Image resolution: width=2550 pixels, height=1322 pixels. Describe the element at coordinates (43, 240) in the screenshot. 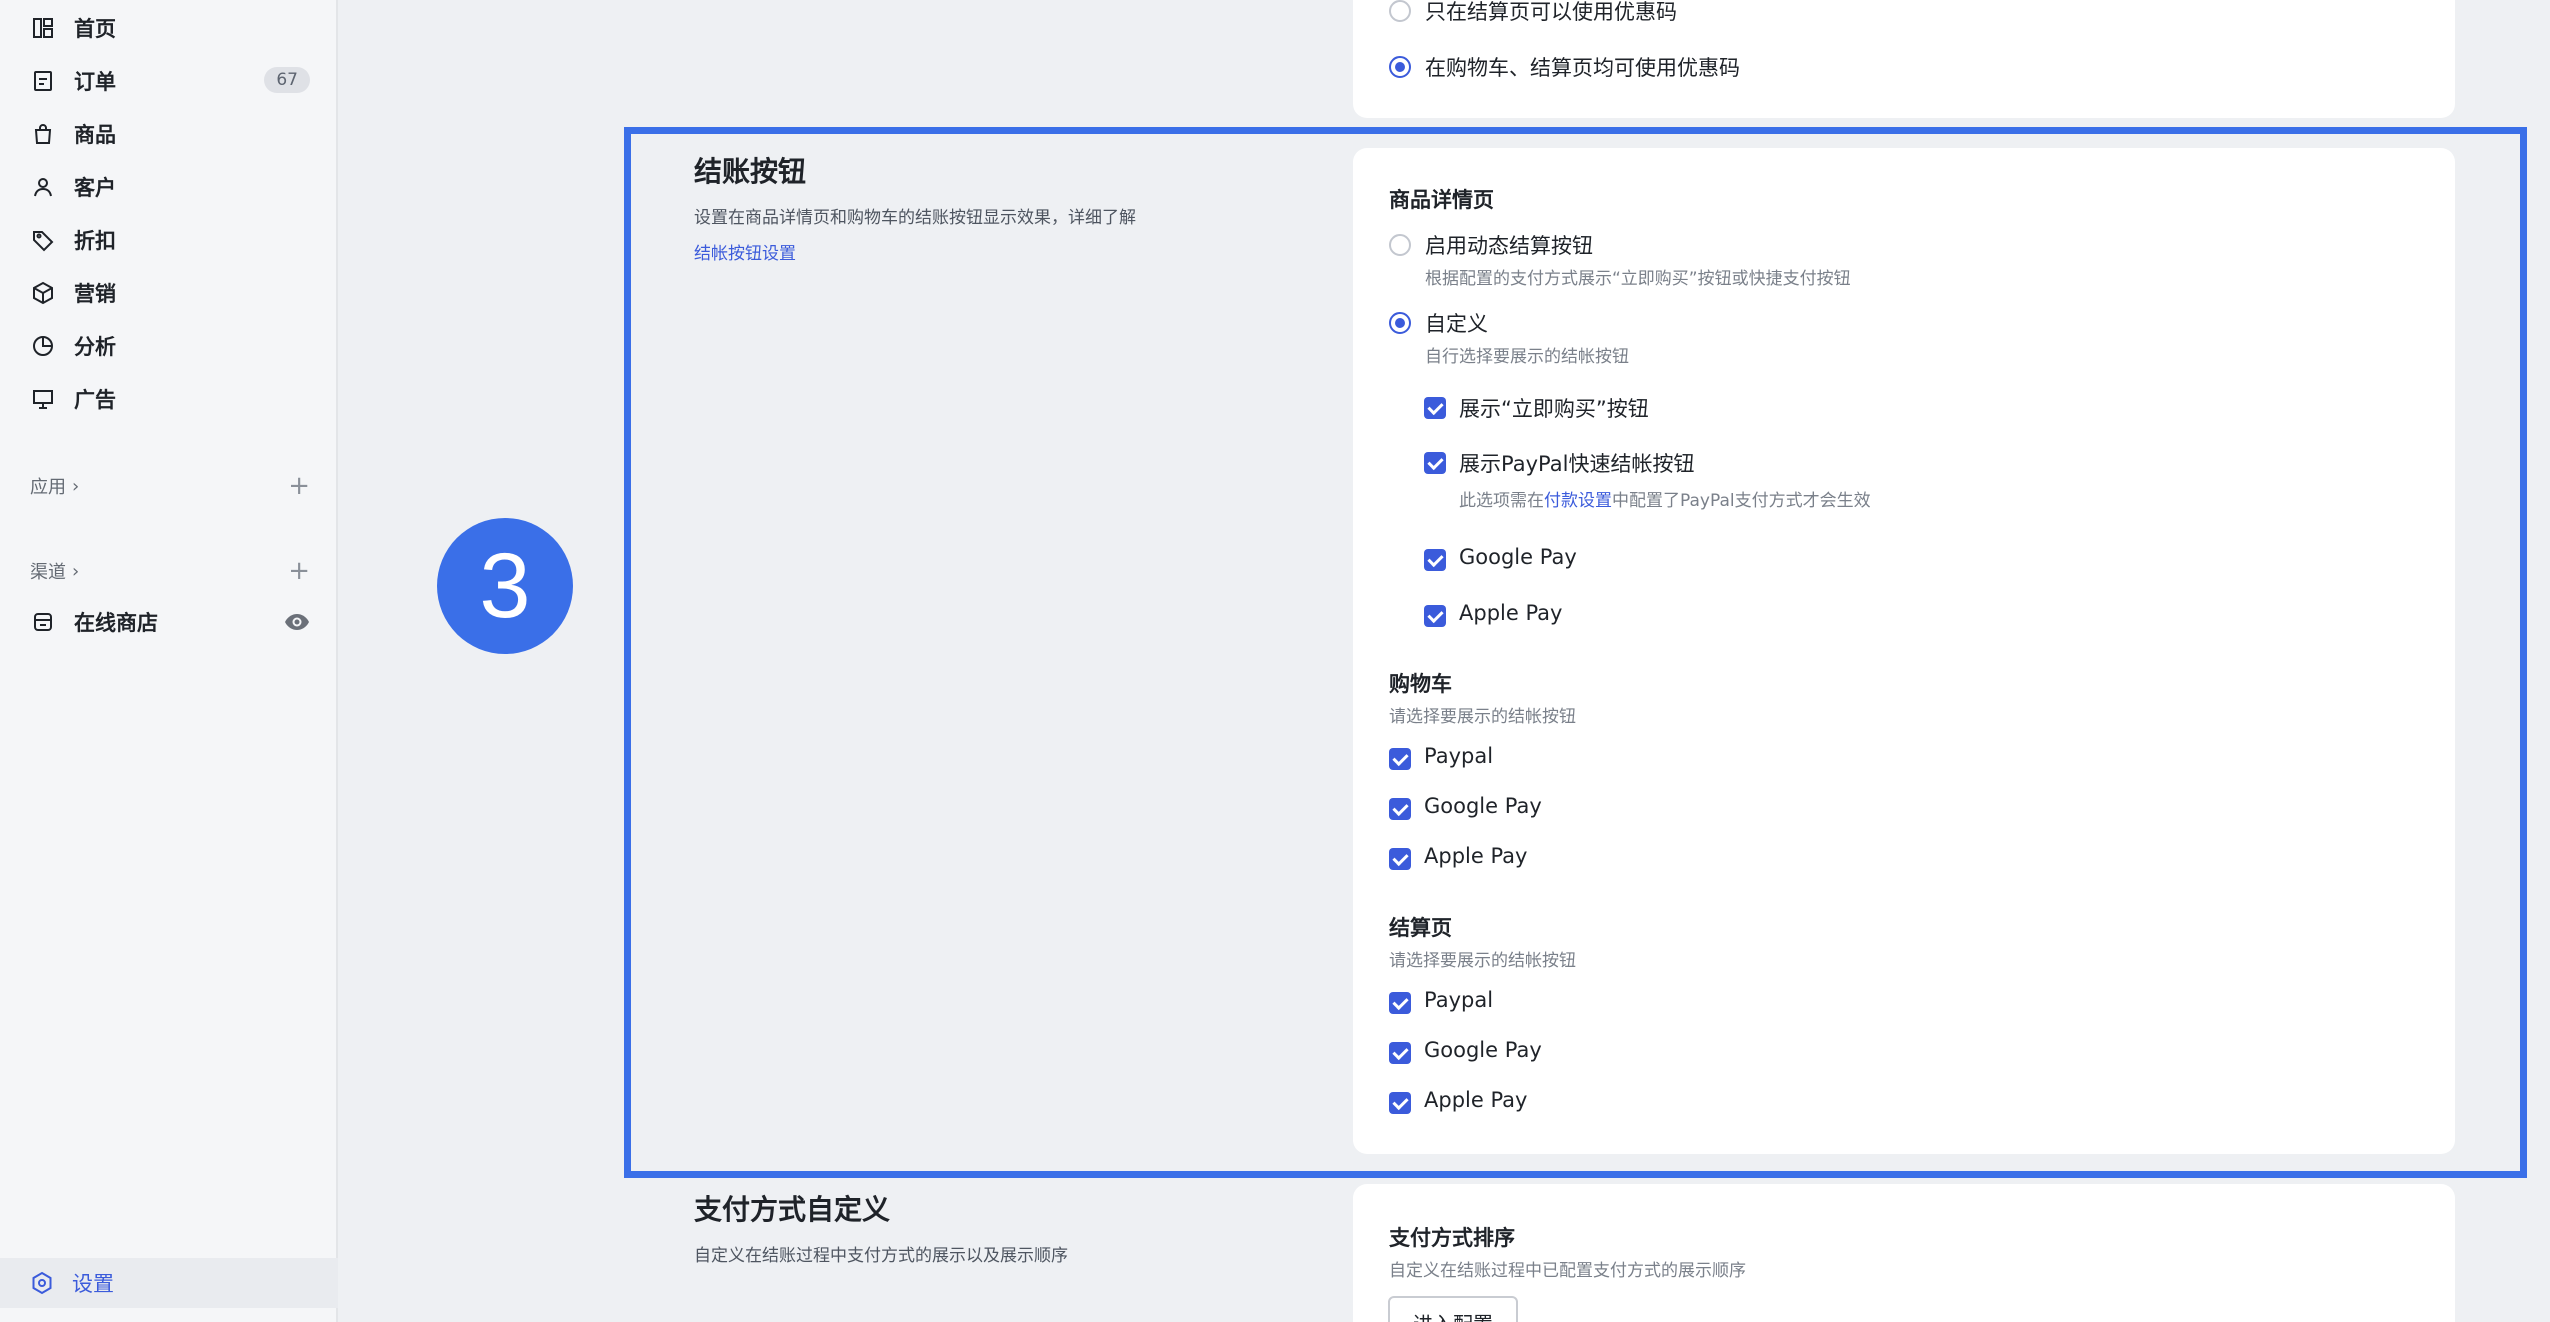

I see `tag-icon` at that location.